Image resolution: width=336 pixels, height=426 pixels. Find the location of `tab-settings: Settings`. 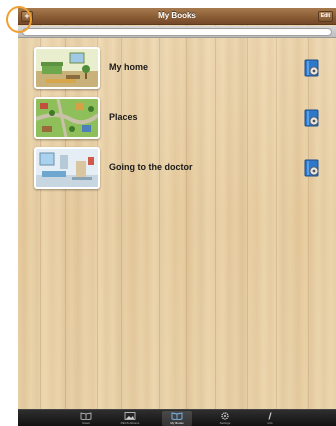

tab-settings: Settings is located at coordinates (225, 418).